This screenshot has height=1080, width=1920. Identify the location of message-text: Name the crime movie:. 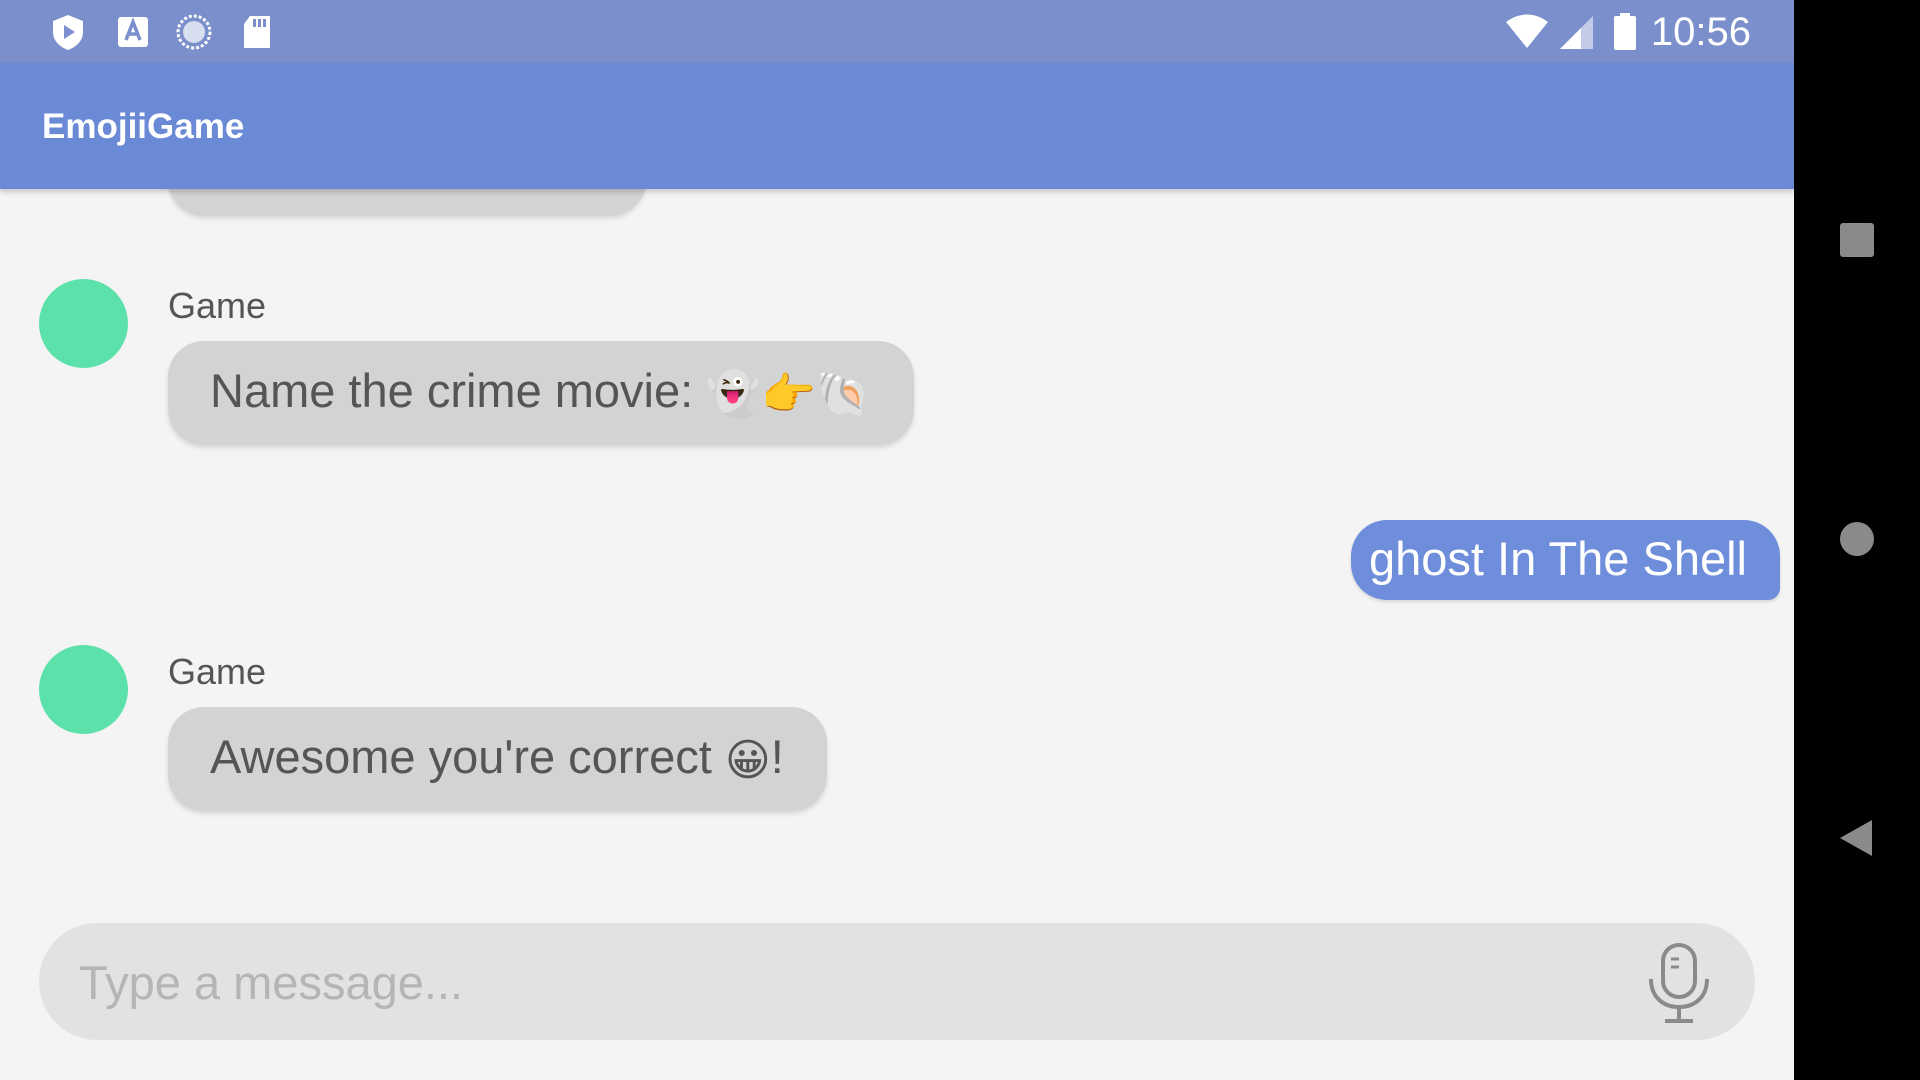
(458, 390).